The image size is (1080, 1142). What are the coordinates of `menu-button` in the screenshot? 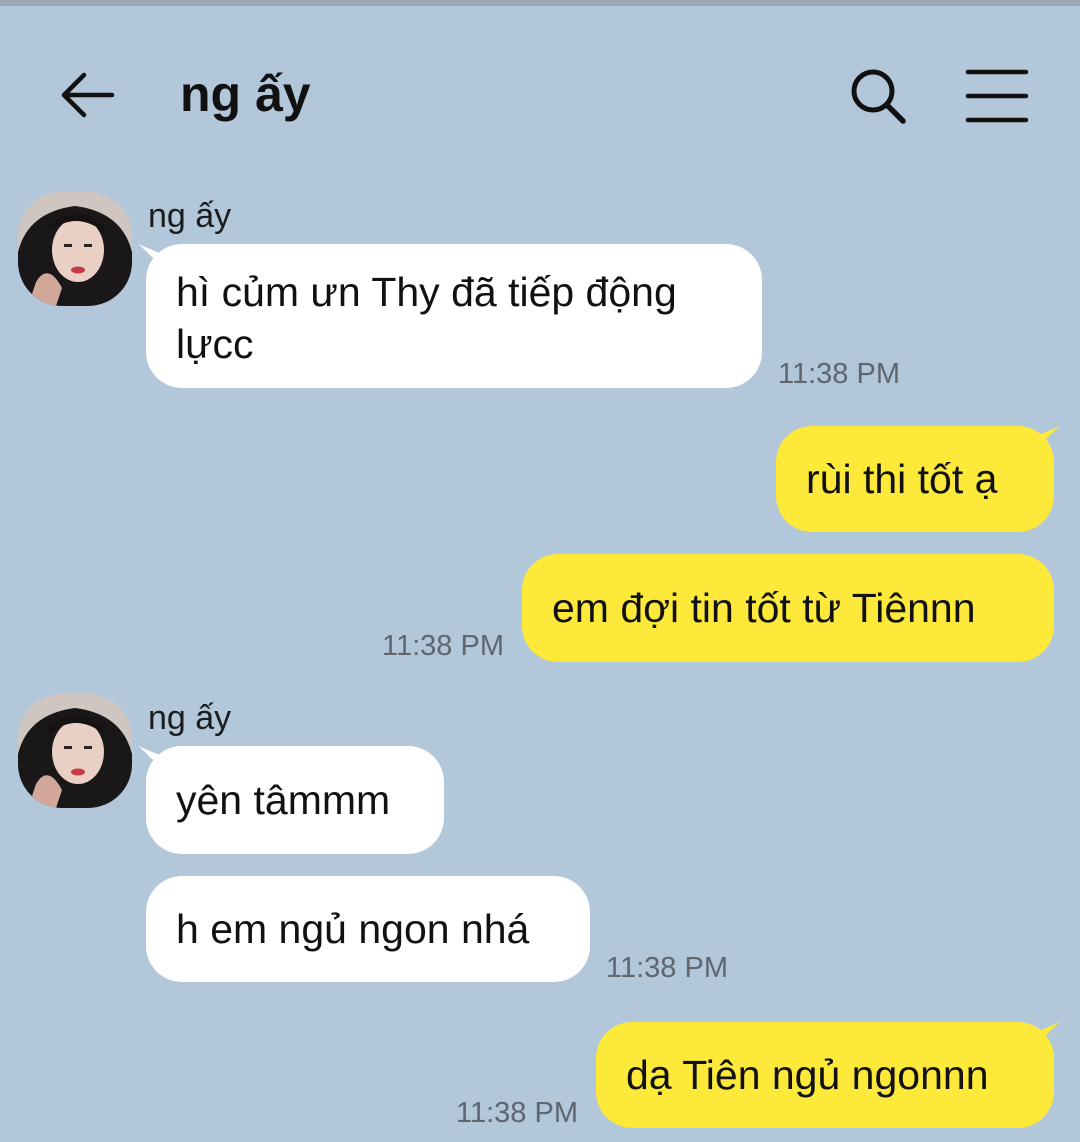 It's located at (997, 96).